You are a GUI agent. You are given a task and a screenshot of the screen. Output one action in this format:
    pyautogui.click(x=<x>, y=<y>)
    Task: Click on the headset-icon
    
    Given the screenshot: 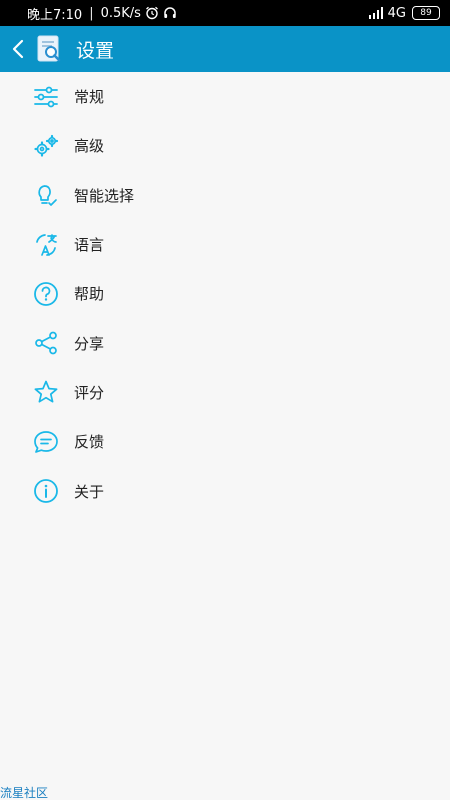 What is the action you would take?
    pyautogui.click(x=170, y=13)
    